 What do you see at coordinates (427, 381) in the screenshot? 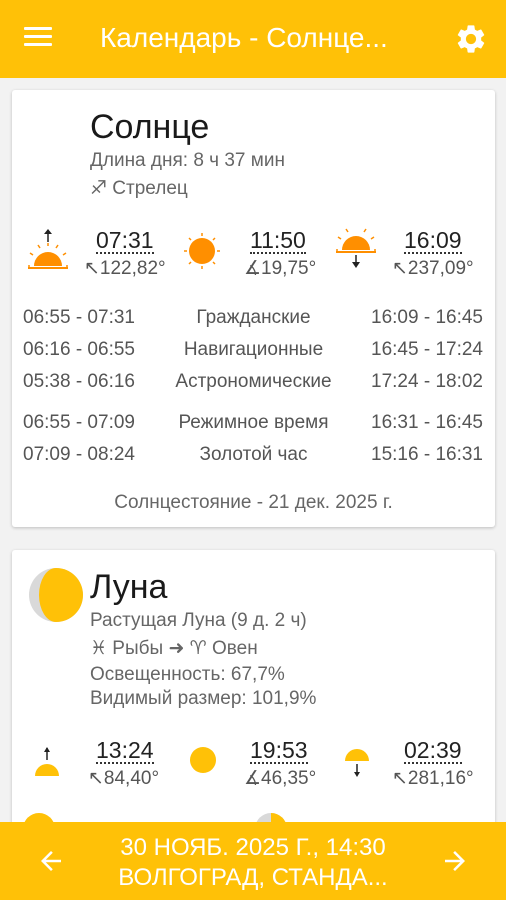
I see `twilight-evening: 17:24 - 18:02` at bounding box center [427, 381].